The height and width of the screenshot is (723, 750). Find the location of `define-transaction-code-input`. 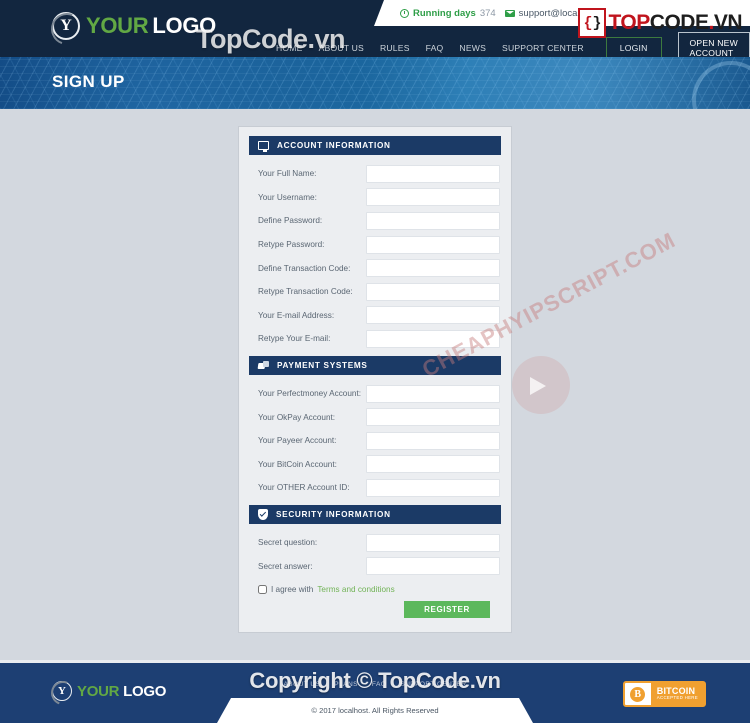

define-transaction-code-input is located at coordinates (433, 268).